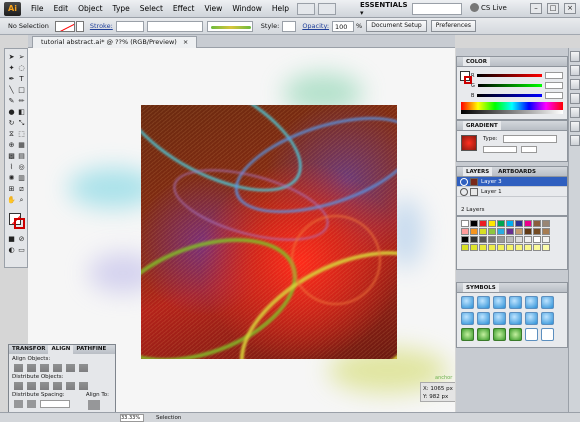 The image size is (580, 422). Describe the element at coordinates (64, 26) in the screenshot. I see `fill-swatch` at that location.